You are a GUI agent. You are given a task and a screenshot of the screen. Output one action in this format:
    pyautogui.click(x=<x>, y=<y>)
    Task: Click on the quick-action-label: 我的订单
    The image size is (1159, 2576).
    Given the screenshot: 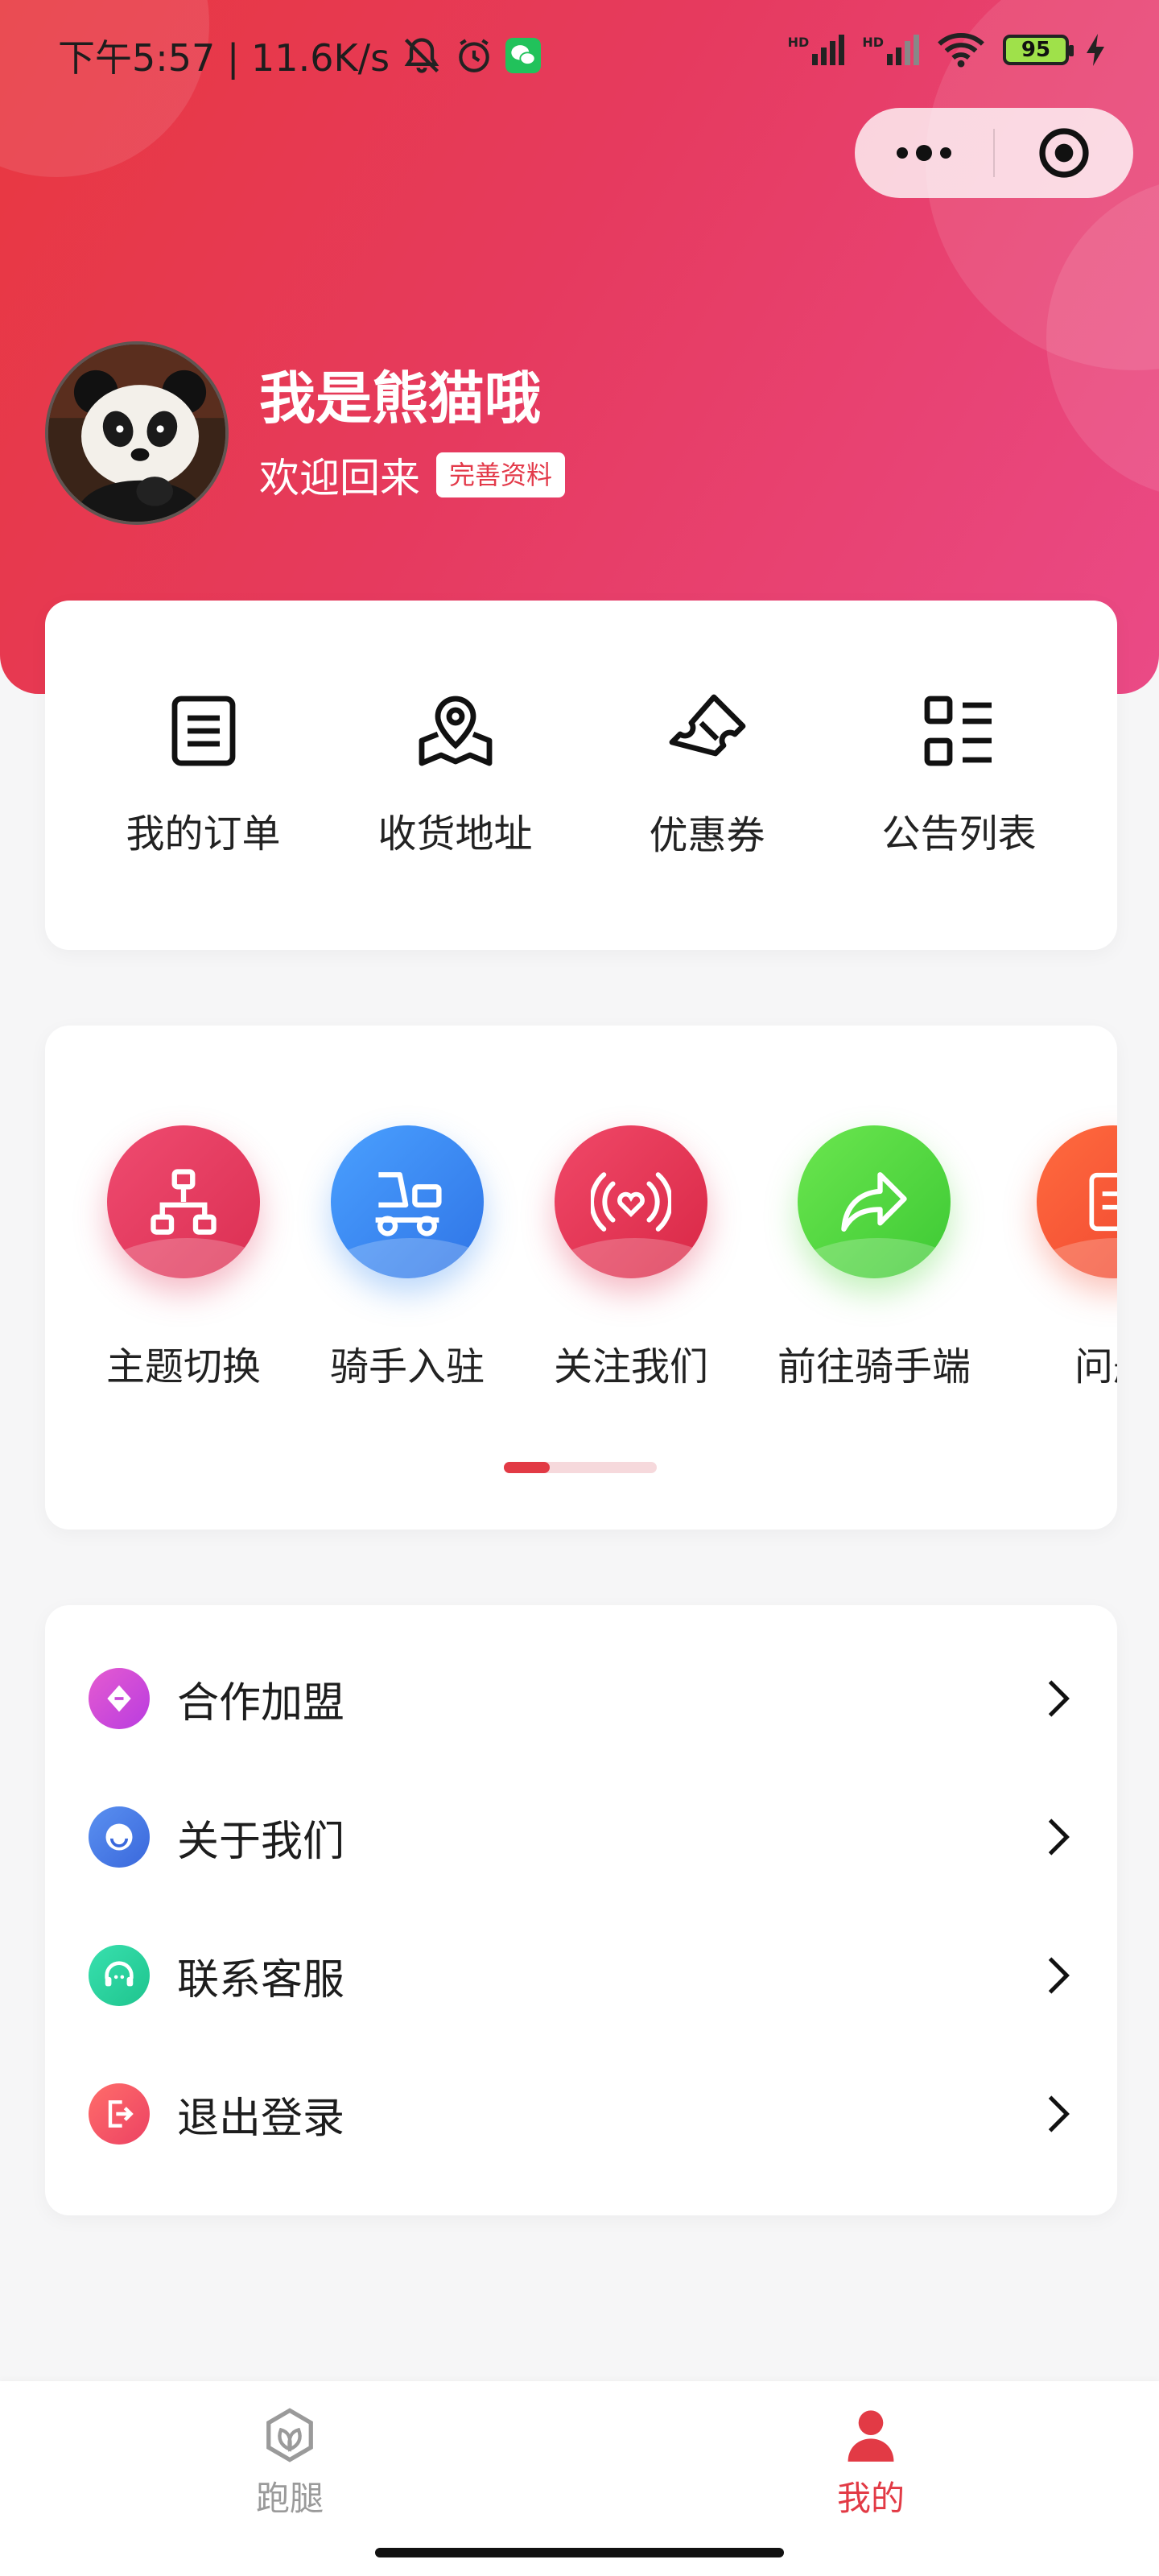 What is the action you would take?
    pyautogui.click(x=203, y=834)
    